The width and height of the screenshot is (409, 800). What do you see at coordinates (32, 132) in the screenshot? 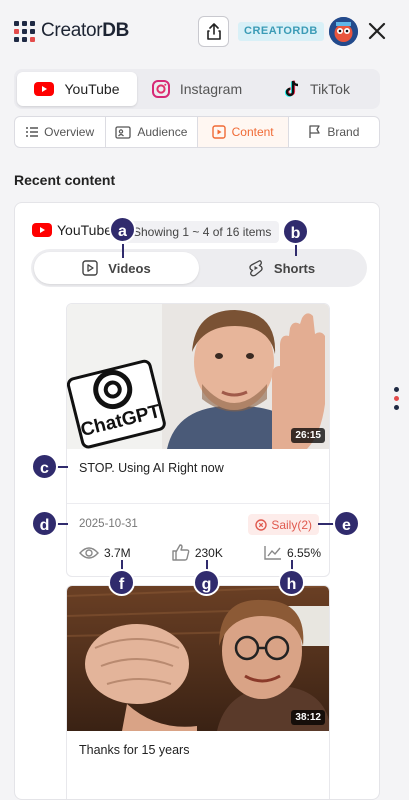
I see `list-icon` at bounding box center [32, 132].